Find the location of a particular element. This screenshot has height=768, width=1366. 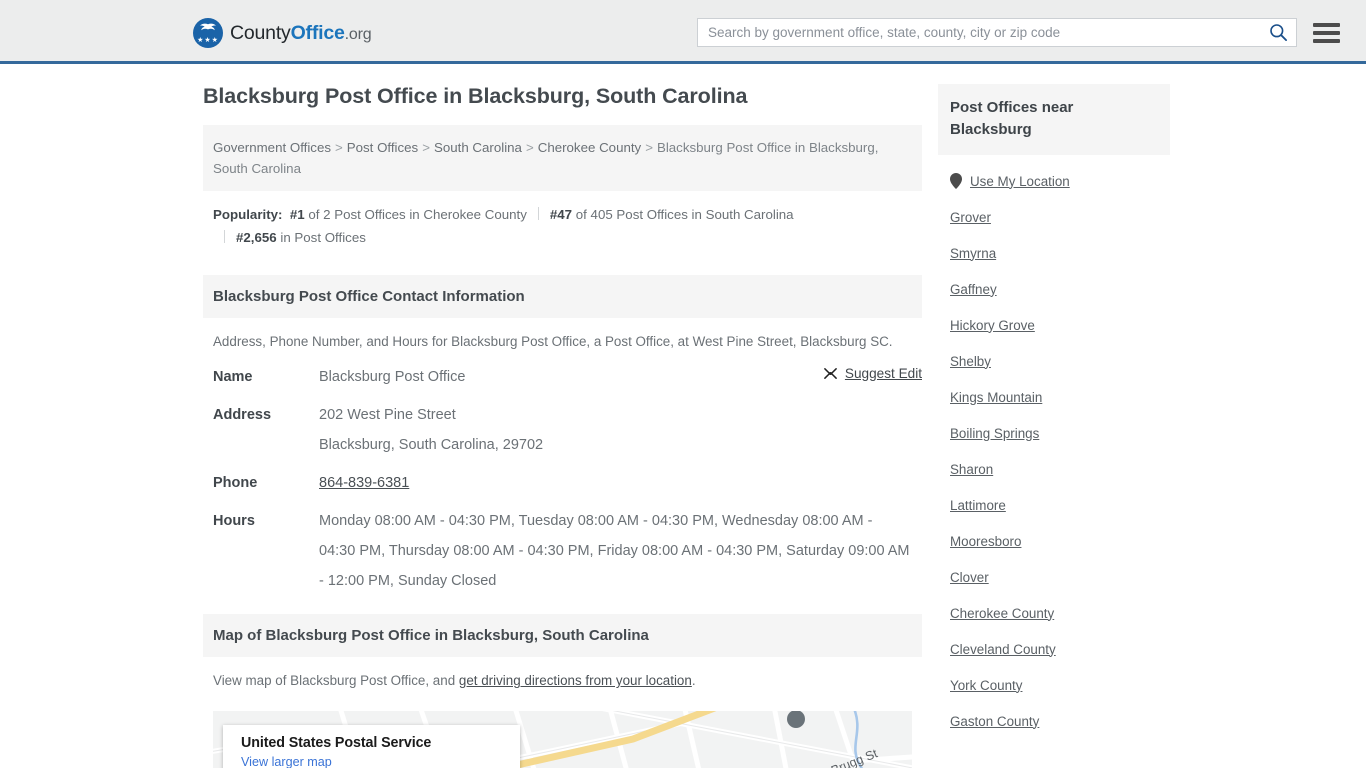

logo-wordmark: CountyOffice.org is located at coordinates (301, 33).